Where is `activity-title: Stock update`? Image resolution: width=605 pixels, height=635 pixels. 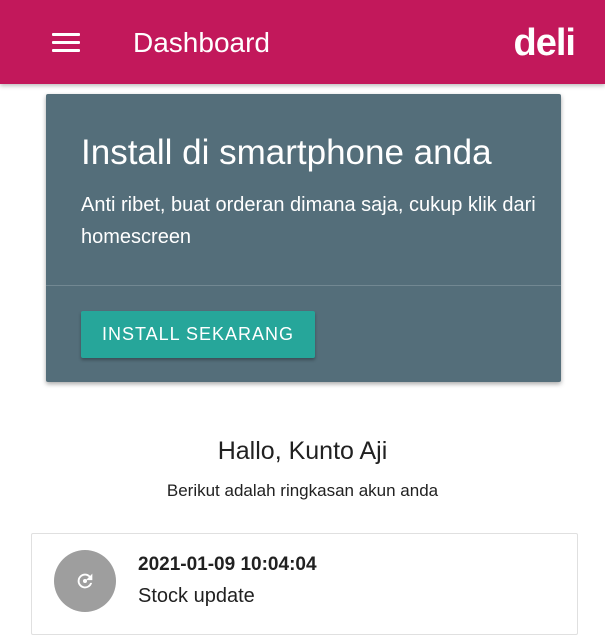
activity-title: Stock update is located at coordinates (196, 596).